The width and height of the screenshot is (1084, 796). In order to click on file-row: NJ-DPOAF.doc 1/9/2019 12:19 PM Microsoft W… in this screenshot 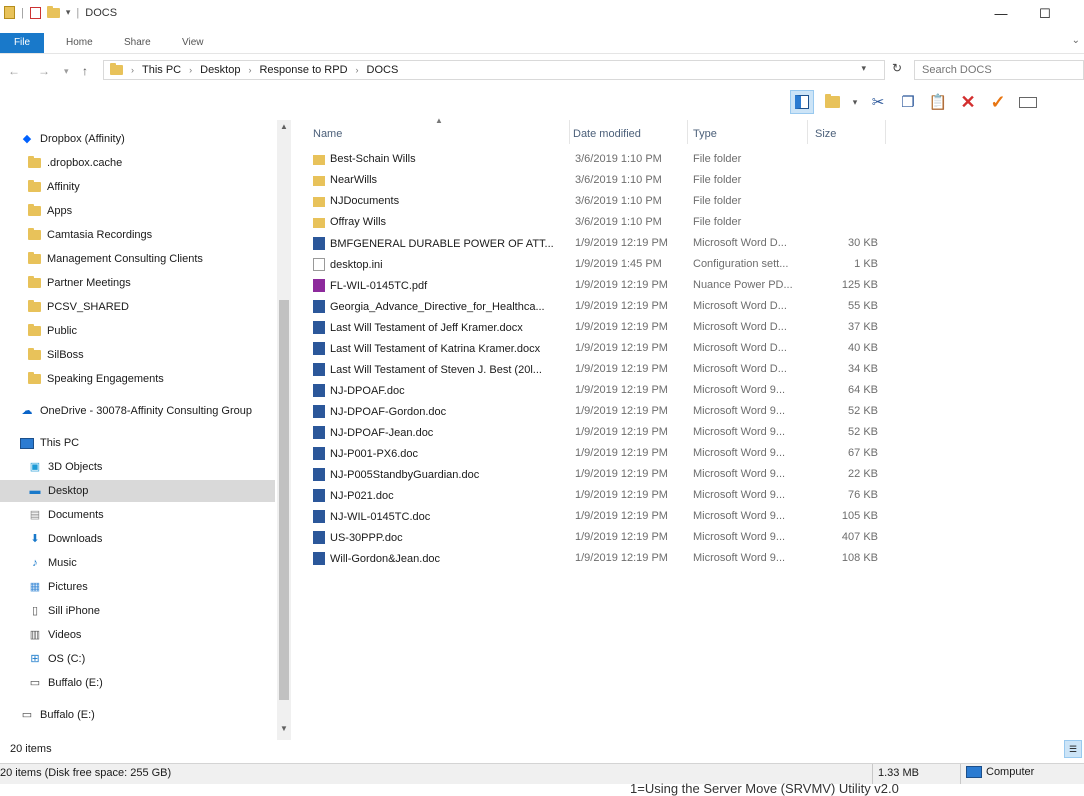, I will do `click(603, 391)`.